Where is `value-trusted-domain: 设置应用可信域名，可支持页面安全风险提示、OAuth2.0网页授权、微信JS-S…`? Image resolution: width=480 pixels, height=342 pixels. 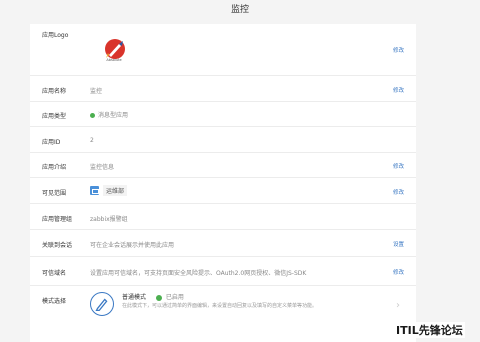
value-trusted-domain: 设置应用可信域名，可支持页面安全风险提示、OAuth2.0网页授权、微信JS-S… is located at coordinates (198, 273).